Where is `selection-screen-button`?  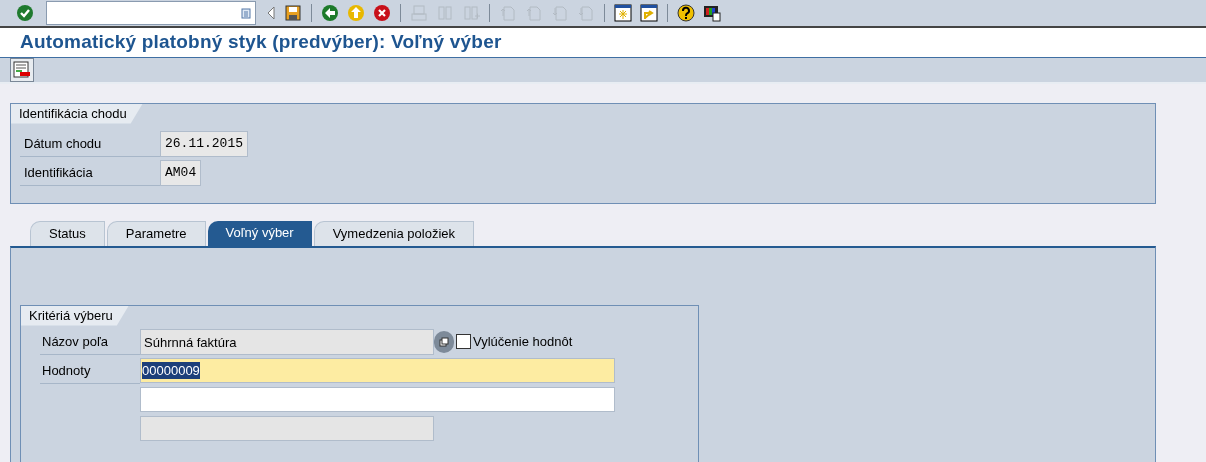 selection-screen-button is located at coordinates (22, 69).